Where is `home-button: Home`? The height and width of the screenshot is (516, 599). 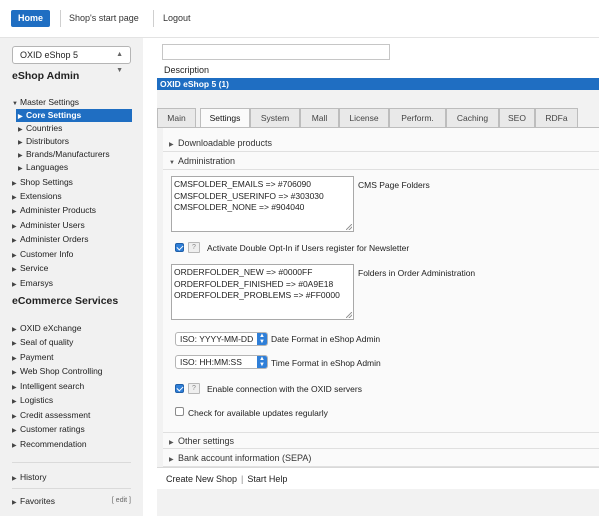 home-button: Home is located at coordinates (30, 18).